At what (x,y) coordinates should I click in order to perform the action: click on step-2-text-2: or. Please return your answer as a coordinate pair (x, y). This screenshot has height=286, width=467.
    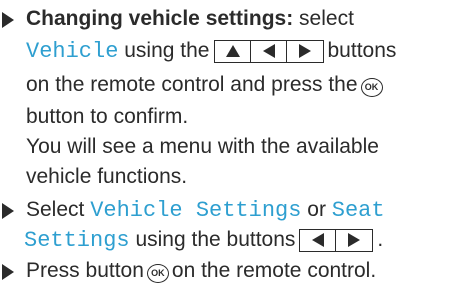
    Looking at the image, I should click on (316, 209).